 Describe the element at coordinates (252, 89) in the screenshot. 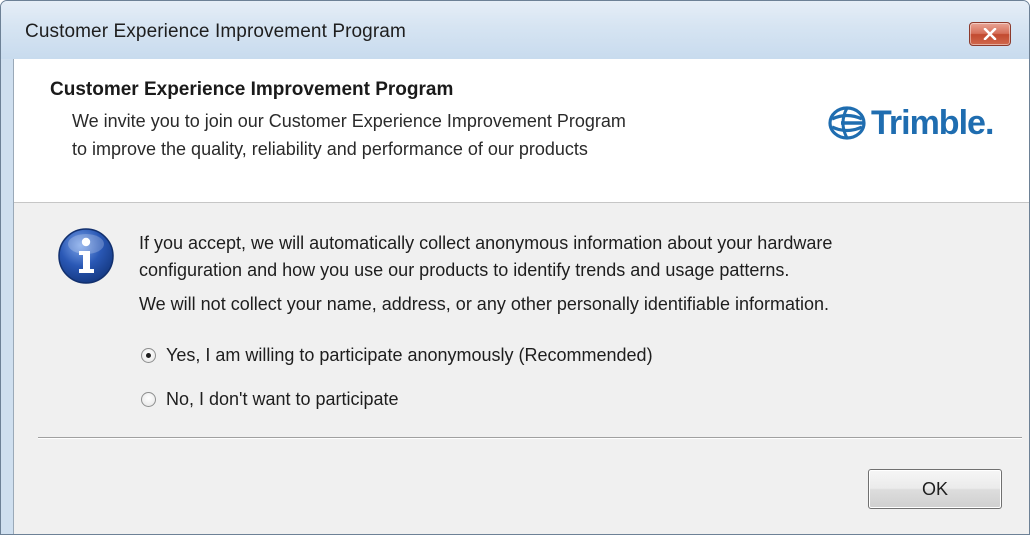

I see `header-title: Customer Experience Improvement Program` at that location.